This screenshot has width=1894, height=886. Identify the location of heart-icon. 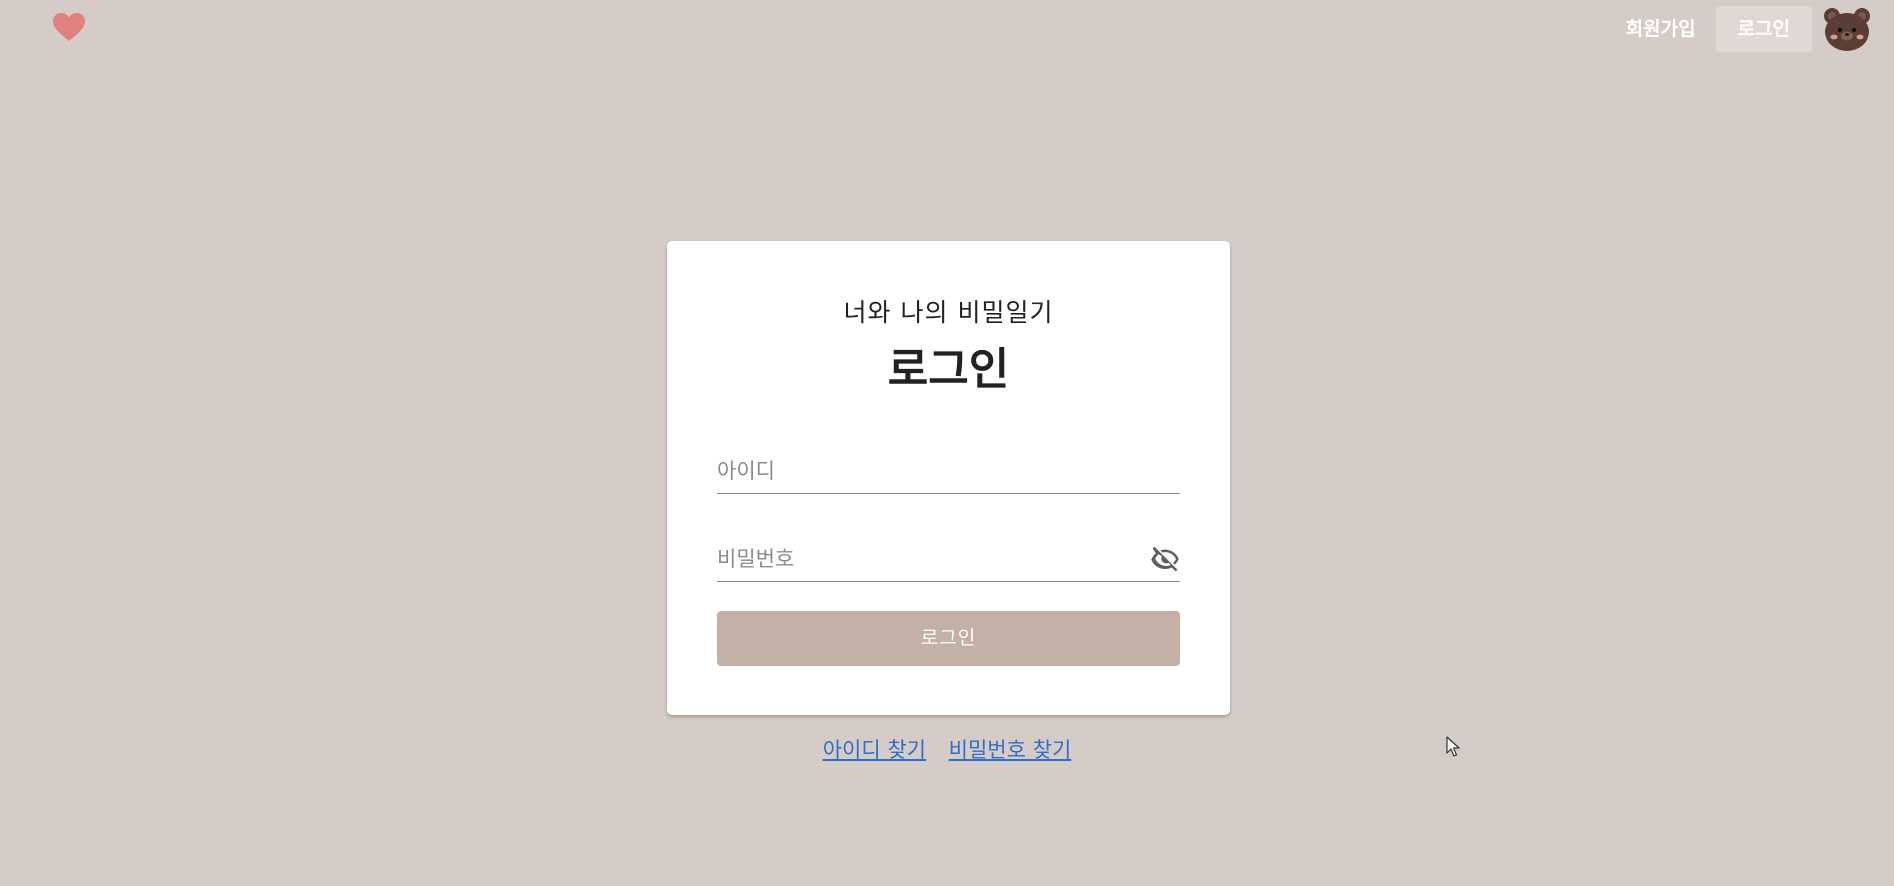
(69, 27).